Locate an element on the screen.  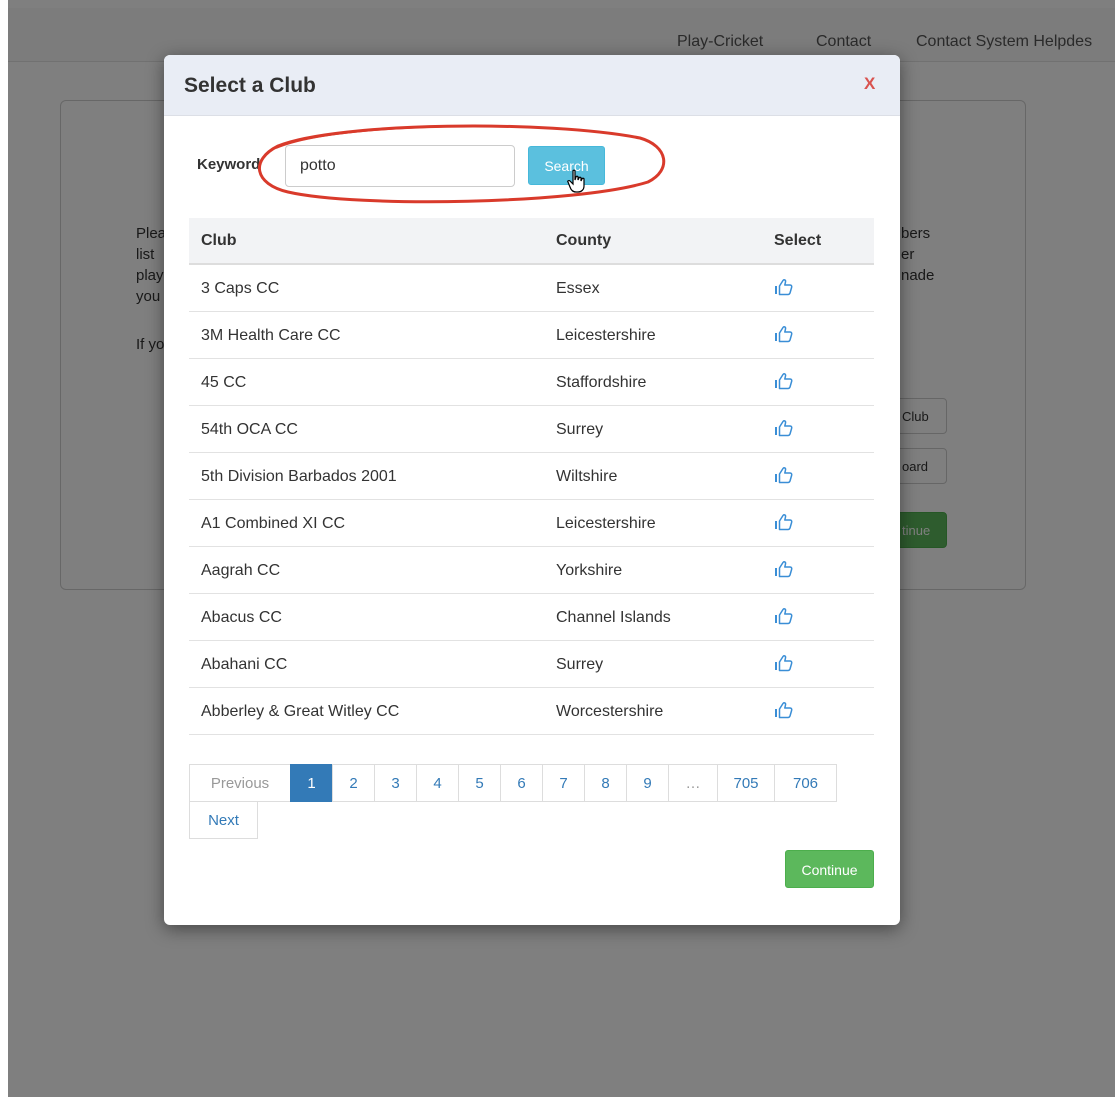
table-row: 5th Division Barbados 2001 Wiltshire is located at coordinates (531, 476).